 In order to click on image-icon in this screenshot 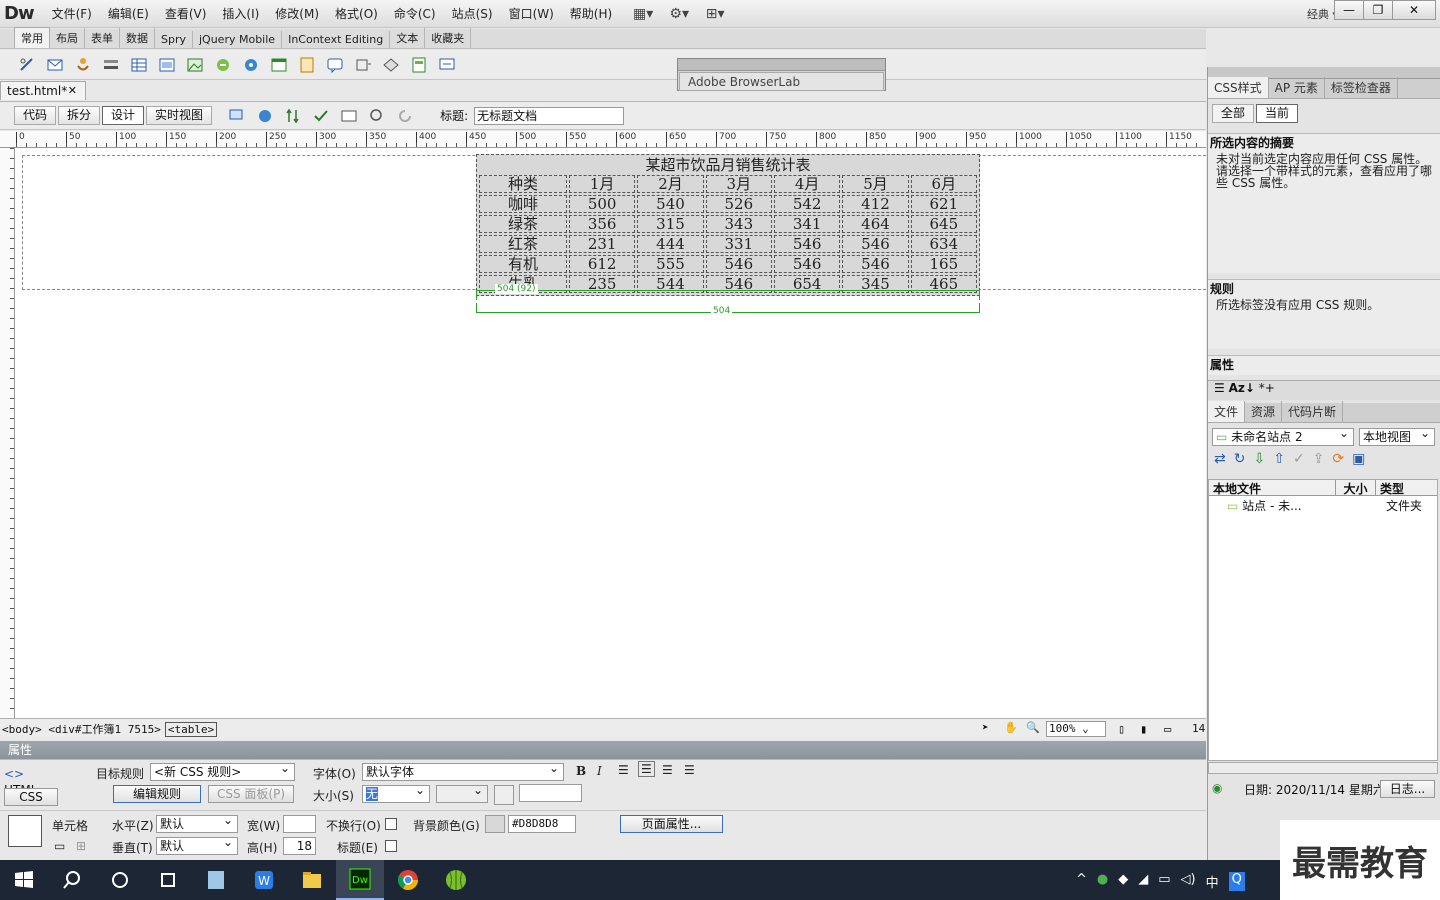, I will do `click(195, 65)`.